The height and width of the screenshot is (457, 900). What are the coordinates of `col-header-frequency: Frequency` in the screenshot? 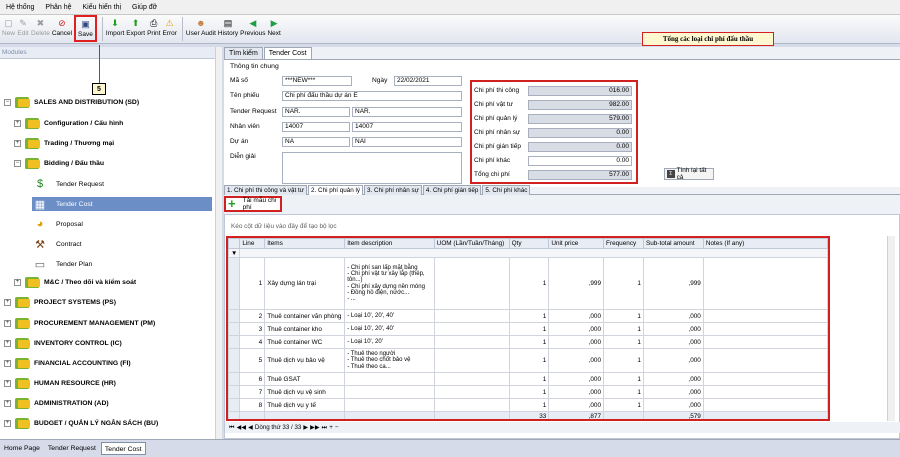 It's located at (623, 243).